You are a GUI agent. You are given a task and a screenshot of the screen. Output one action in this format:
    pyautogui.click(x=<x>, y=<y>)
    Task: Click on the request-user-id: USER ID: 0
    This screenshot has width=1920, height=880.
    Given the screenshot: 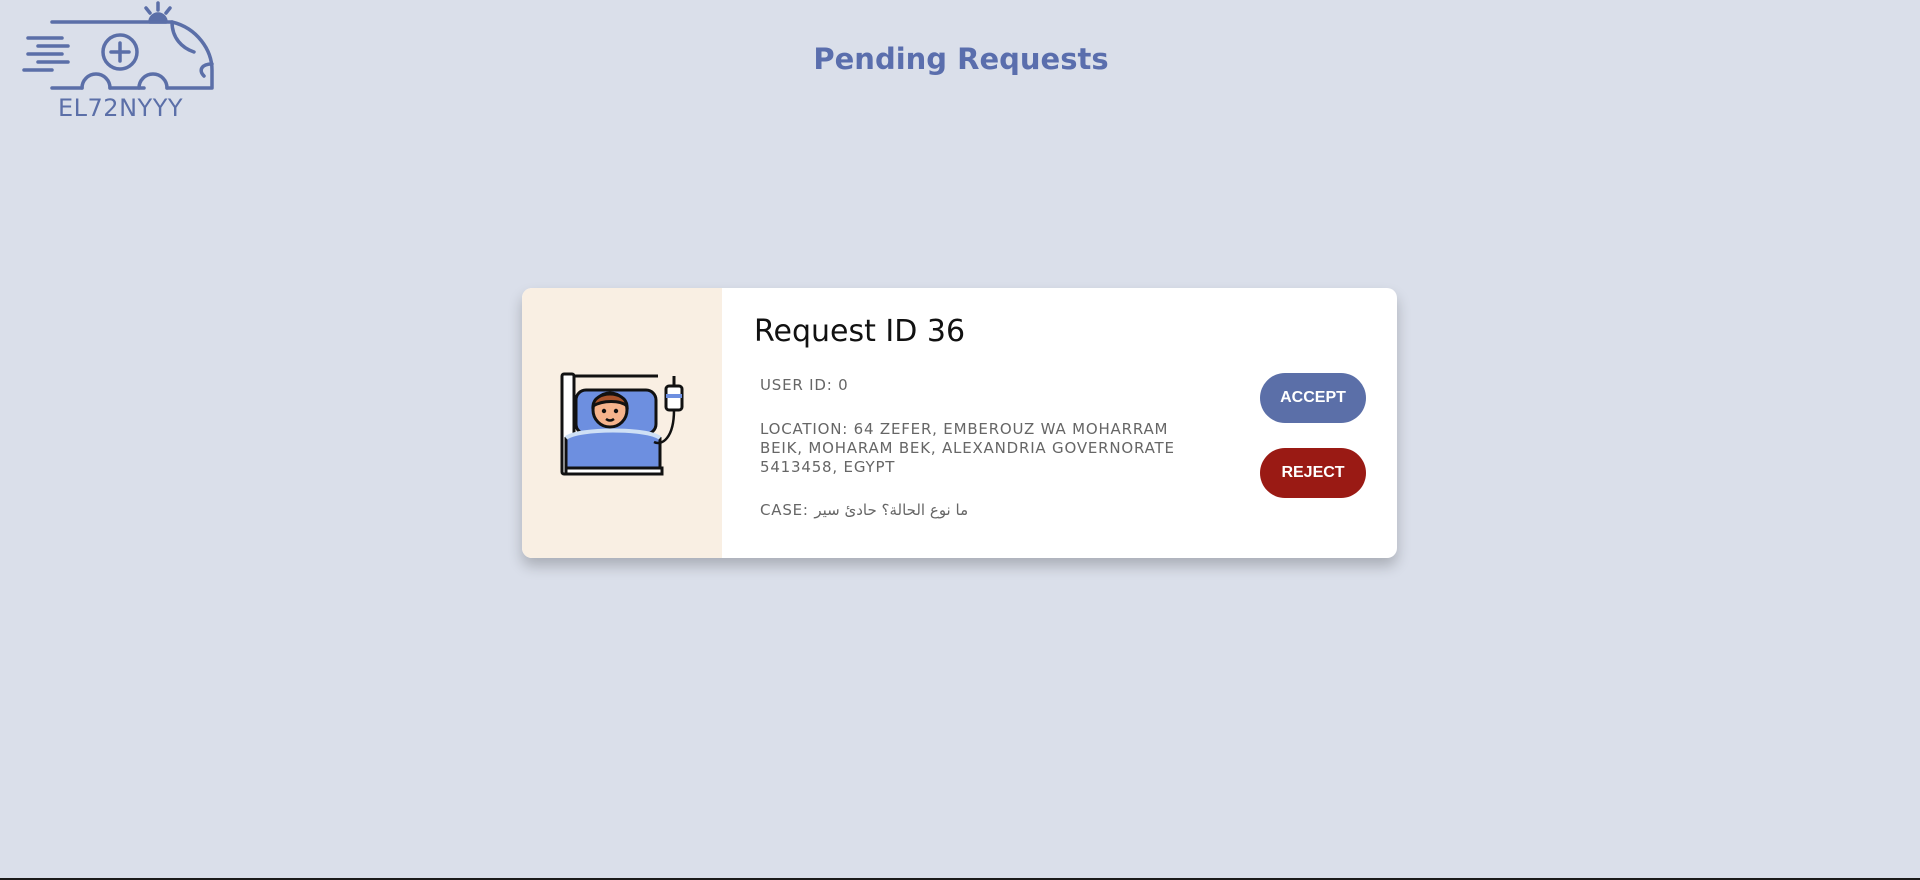 What is the action you would take?
    pyautogui.click(x=804, y=385)
    